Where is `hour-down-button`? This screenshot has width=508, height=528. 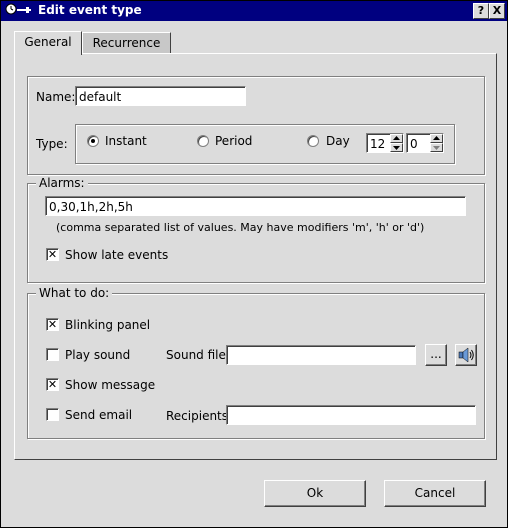
hour-down-button is located at coordinates (396, 147).